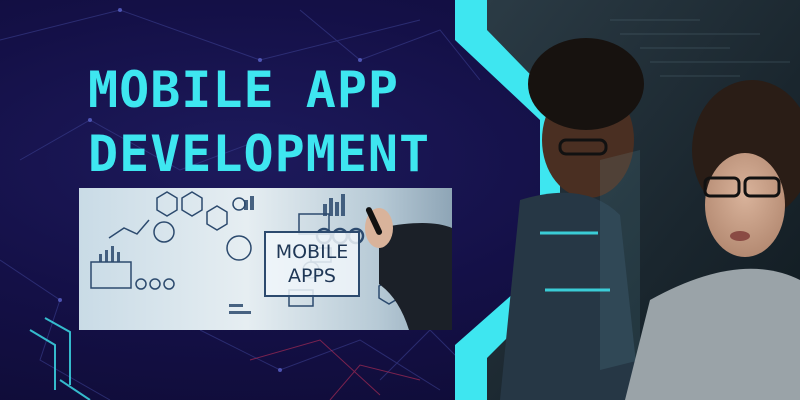 The image size is (800, 400). What do you see at coordinates (312, 252) in the screenshot?
I see `inset-text-mobile: MOBILE` at bounding box center [312, 252].